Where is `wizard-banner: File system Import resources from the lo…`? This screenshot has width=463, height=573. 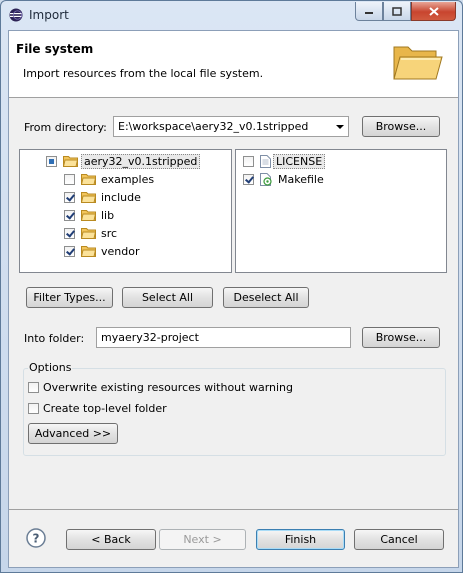
wizard-banner: File system Import resources from the lo… is located at coordinates (233, 64).